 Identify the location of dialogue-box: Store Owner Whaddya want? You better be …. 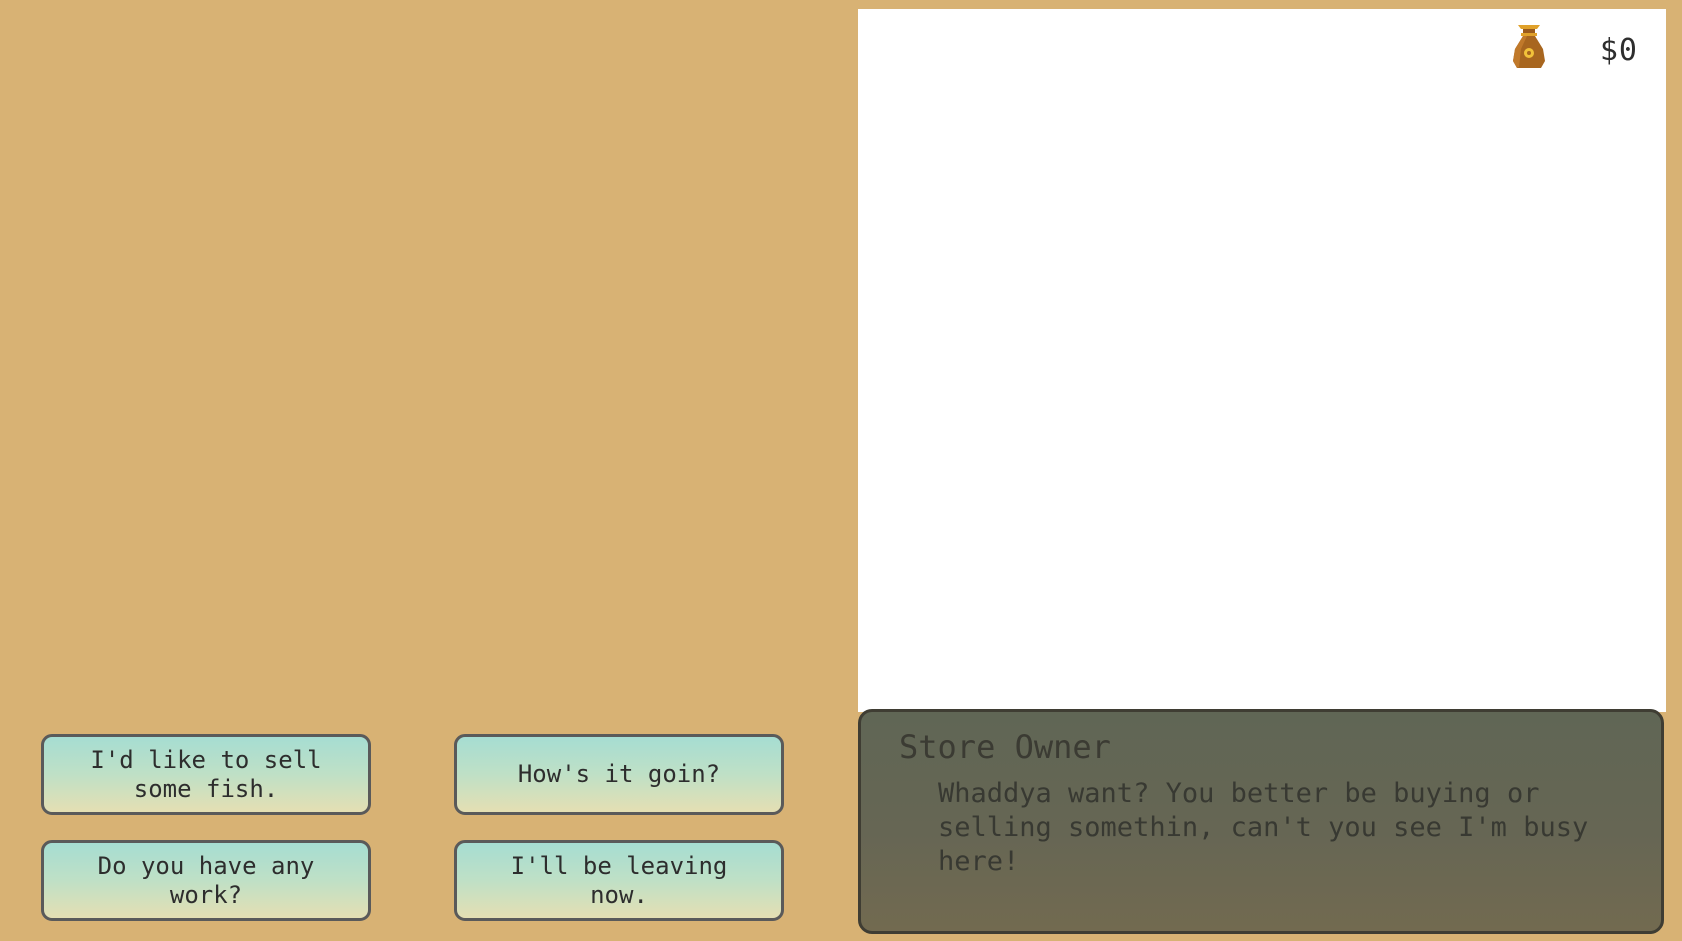
(1261, 821).